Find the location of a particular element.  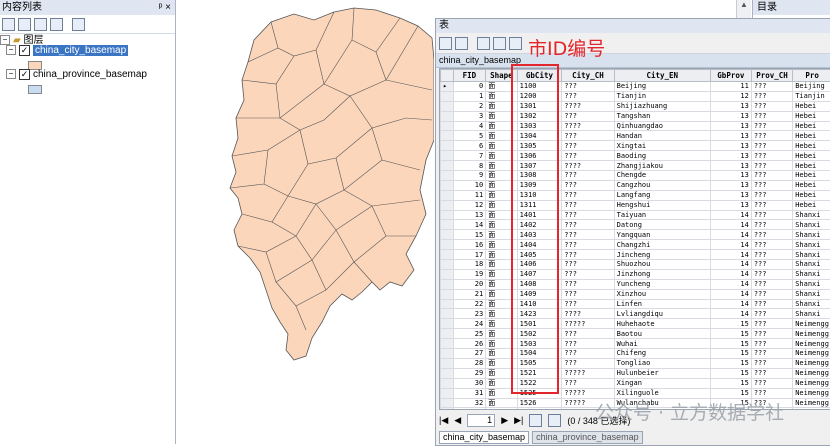

column-header: City_CH is located at coordinates (588, 76).